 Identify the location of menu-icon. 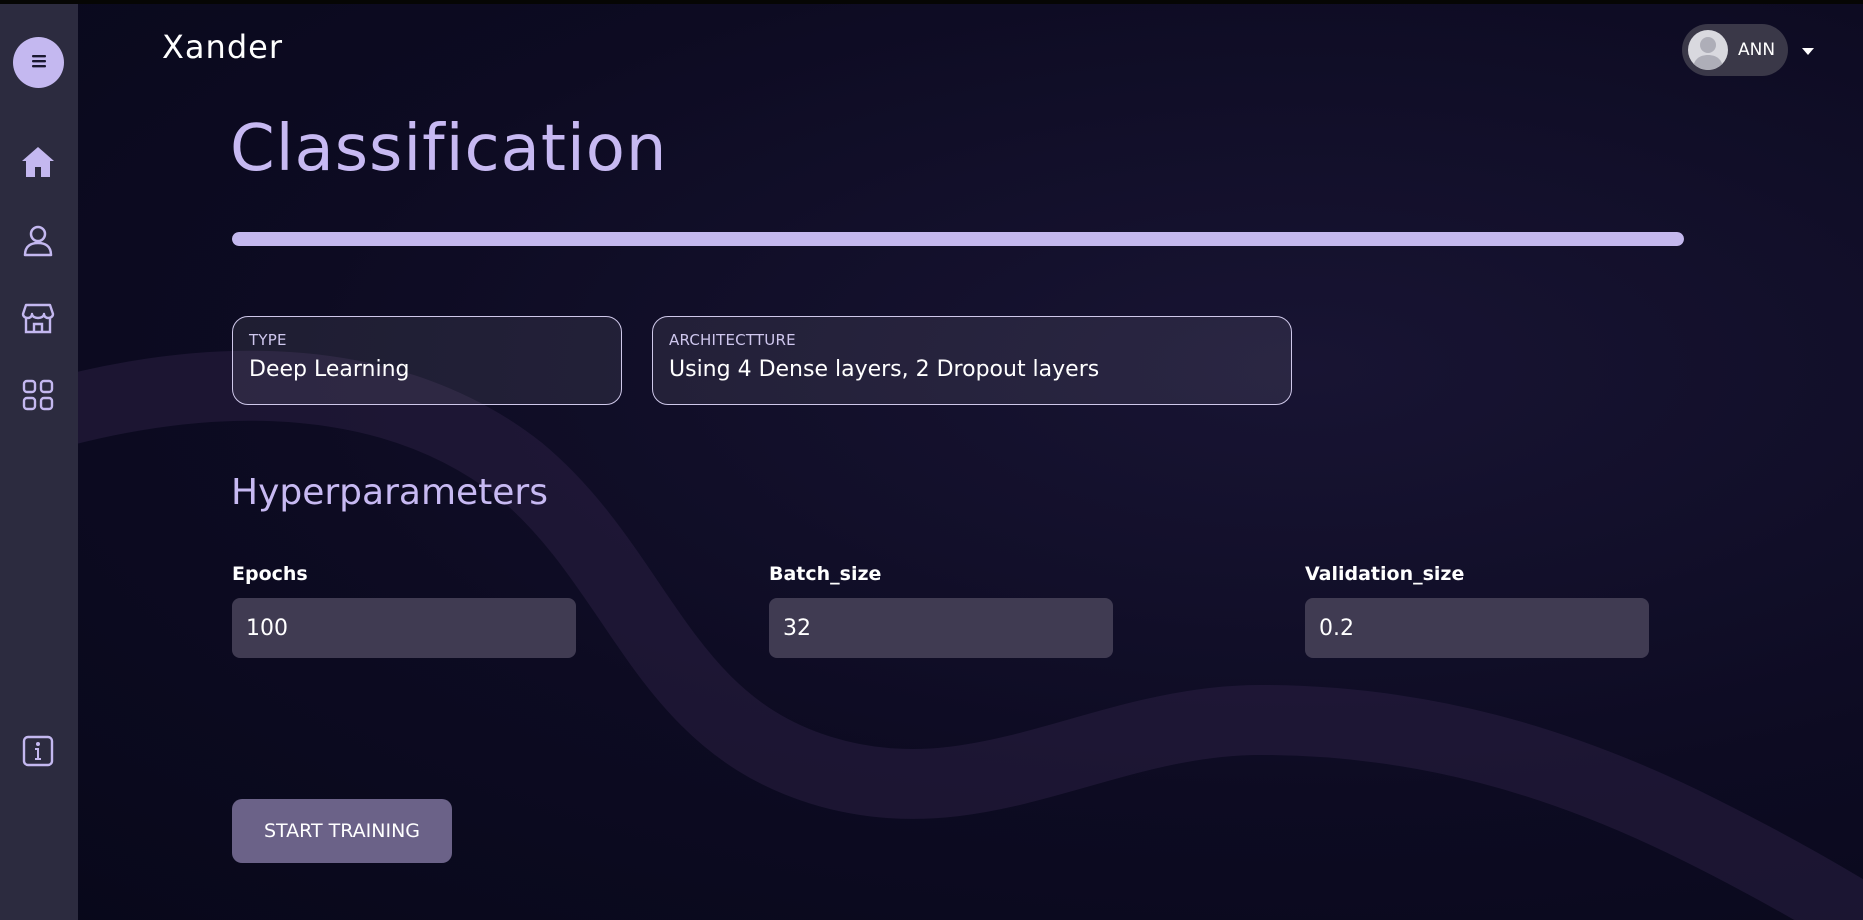
(39, 63).